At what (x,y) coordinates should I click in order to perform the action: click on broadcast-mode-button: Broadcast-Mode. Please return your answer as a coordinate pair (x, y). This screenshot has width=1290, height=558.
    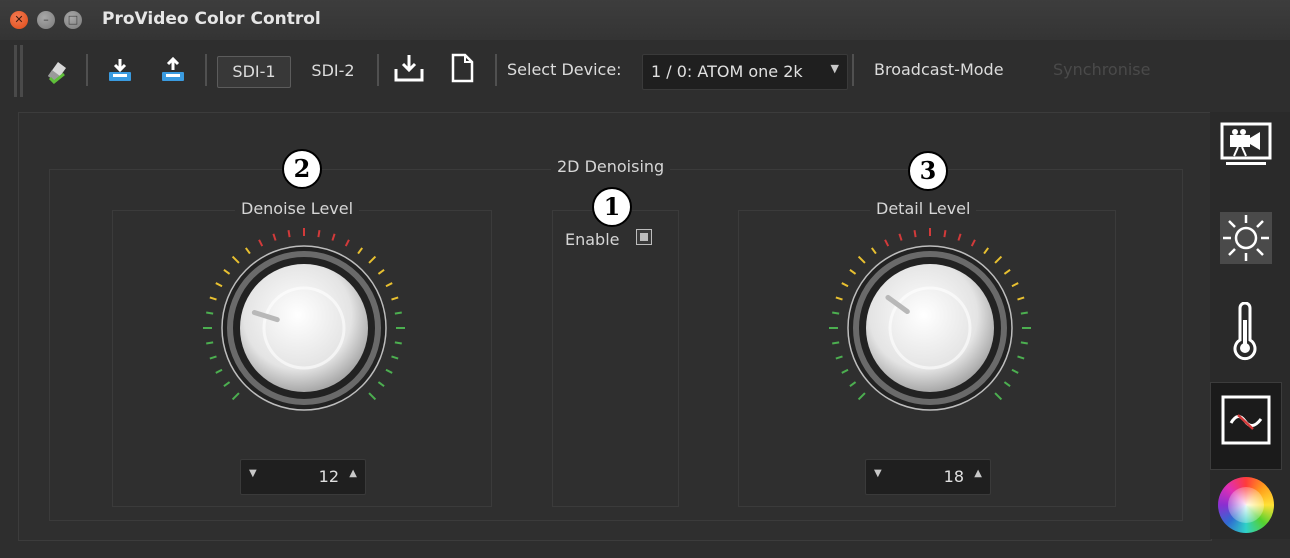
    Looking at the image, I should click on (939, 69).